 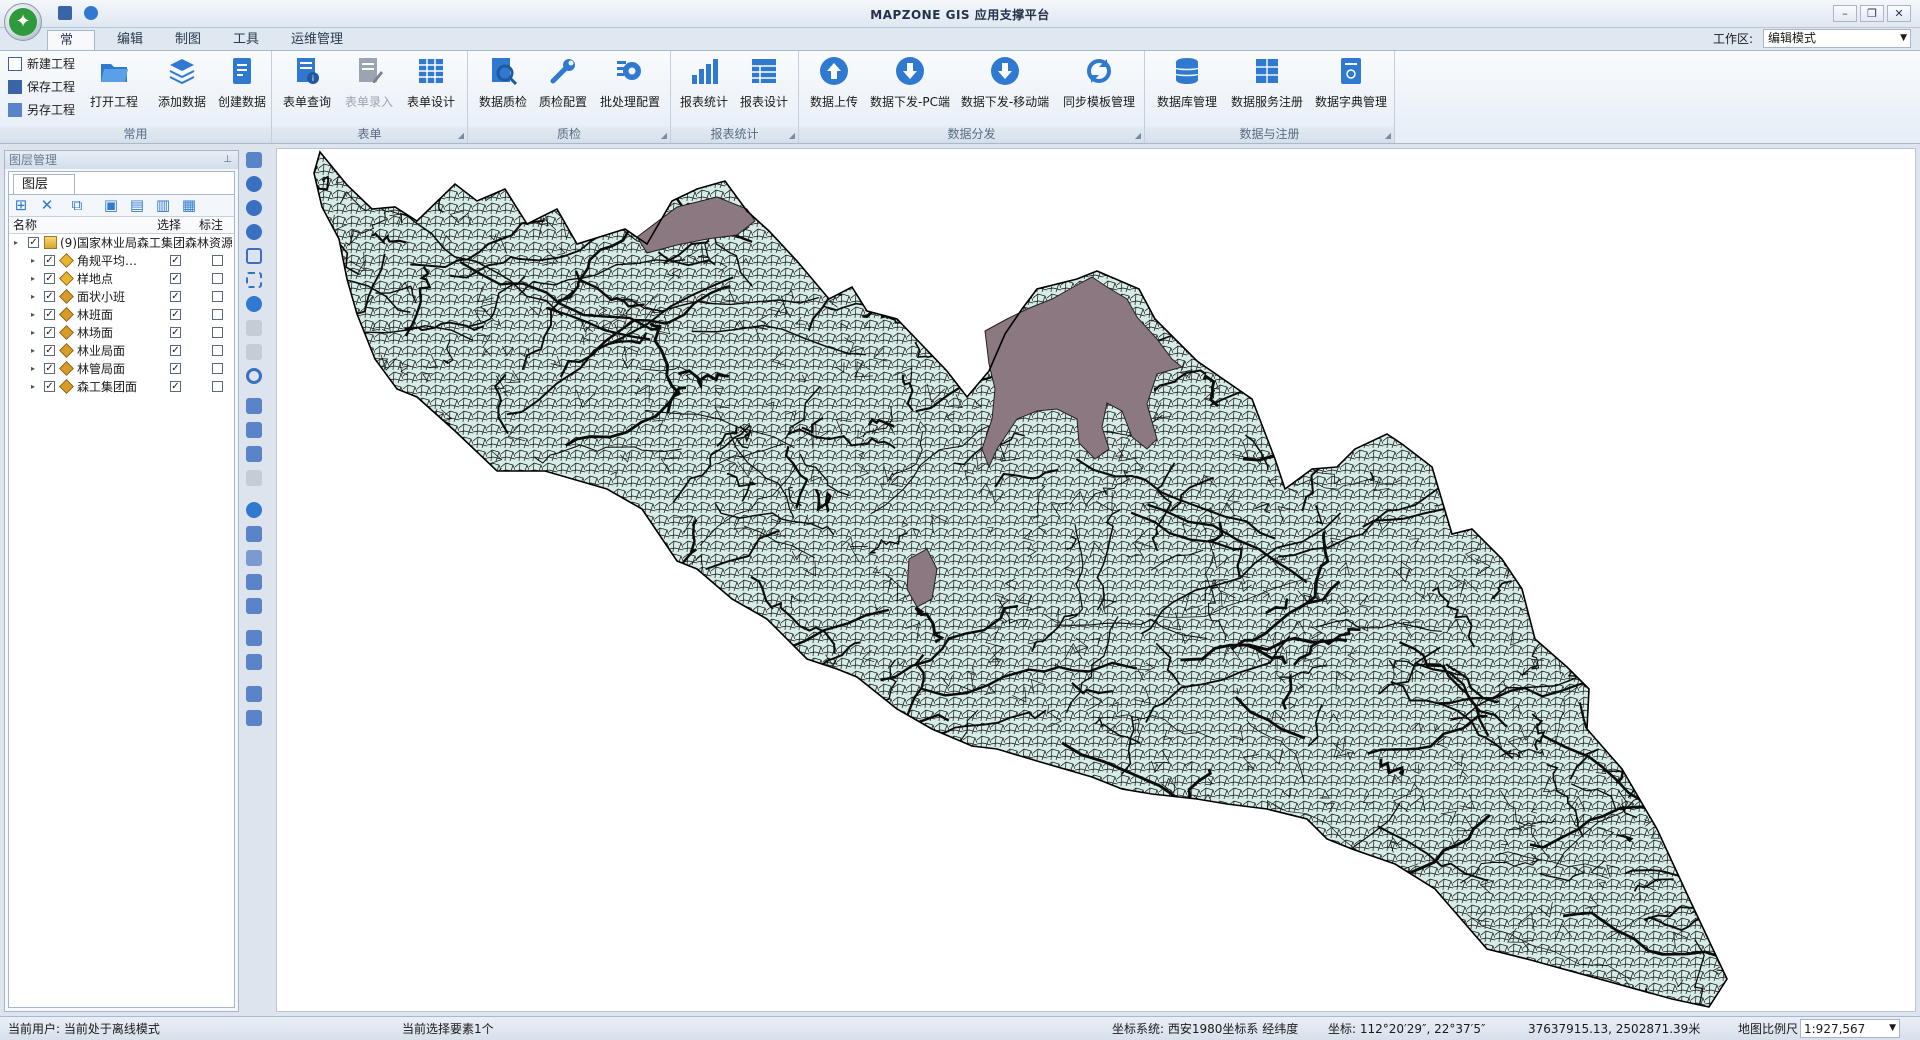 I want to click on layer-row: ▸ ✓ 林管局面 ✓, so click(x=121, y=369).